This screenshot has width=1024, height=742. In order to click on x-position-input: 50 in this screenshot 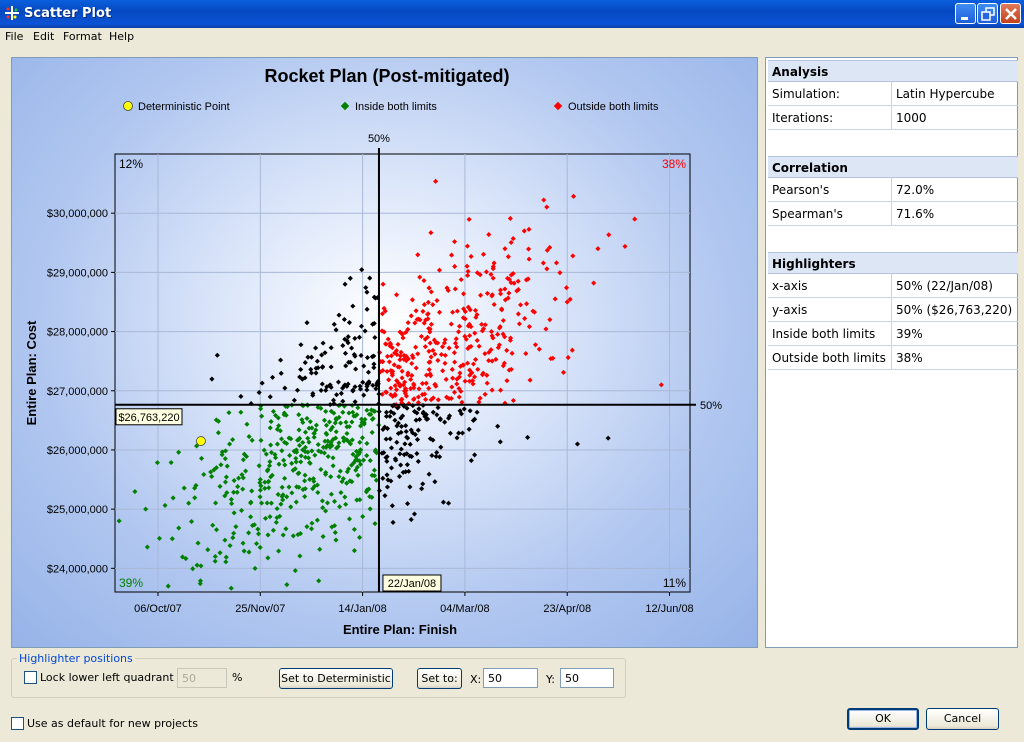, I will do `click(510, 678)`.